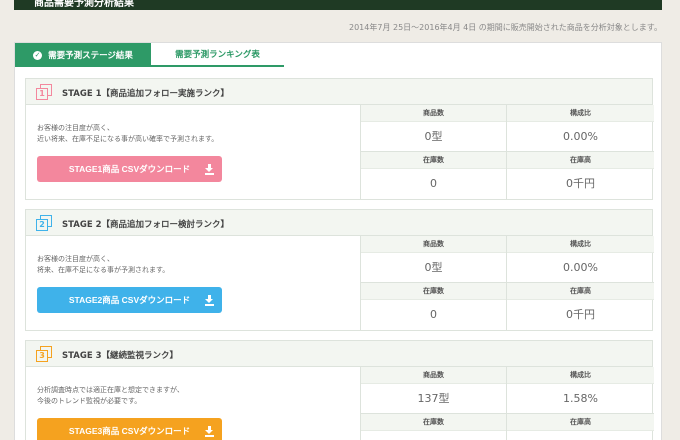  Describe the element at coordinates (120, 356) in the screenshot. I see `stage-3-title: STAGE 3【継続監視ランク】` at that location.